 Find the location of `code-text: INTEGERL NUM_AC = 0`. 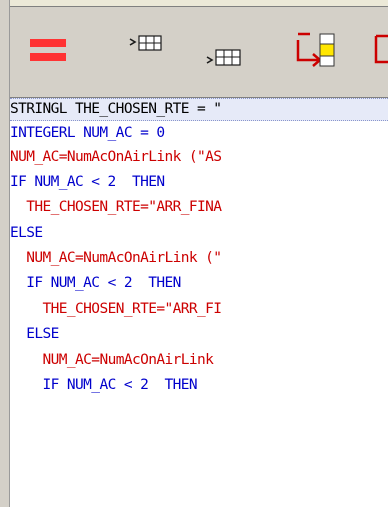

code-text: INTEGERL NUM_AC = 0 is located at coordinates (87, 133).